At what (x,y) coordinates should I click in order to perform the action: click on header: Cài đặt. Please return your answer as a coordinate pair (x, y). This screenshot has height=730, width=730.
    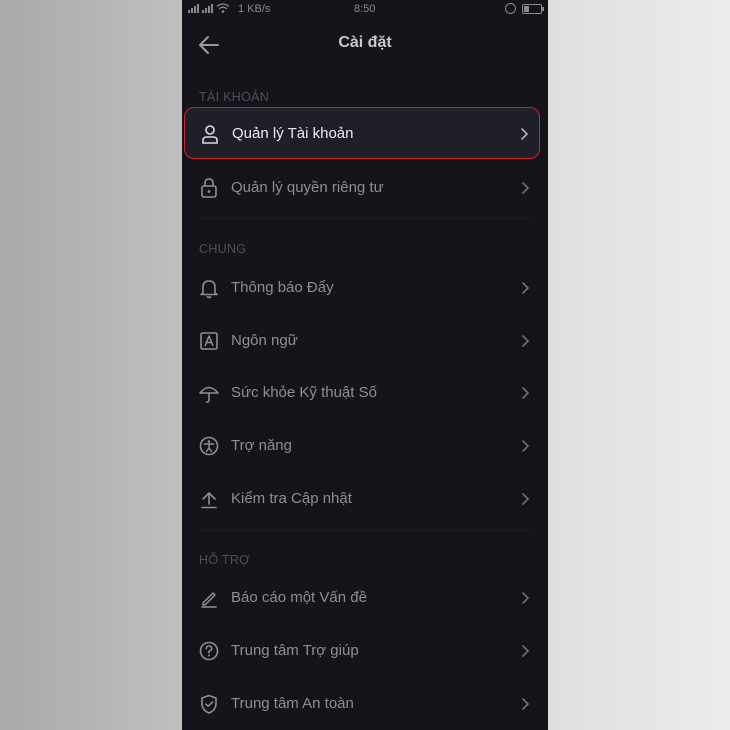
    Looking at the image, I should click on (365, 44).